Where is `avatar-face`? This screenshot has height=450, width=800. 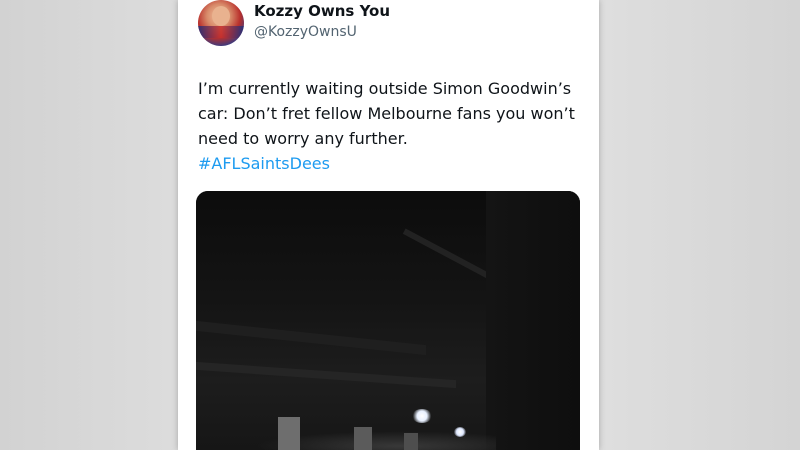 avatar-face is located at coordinates (221, 16).